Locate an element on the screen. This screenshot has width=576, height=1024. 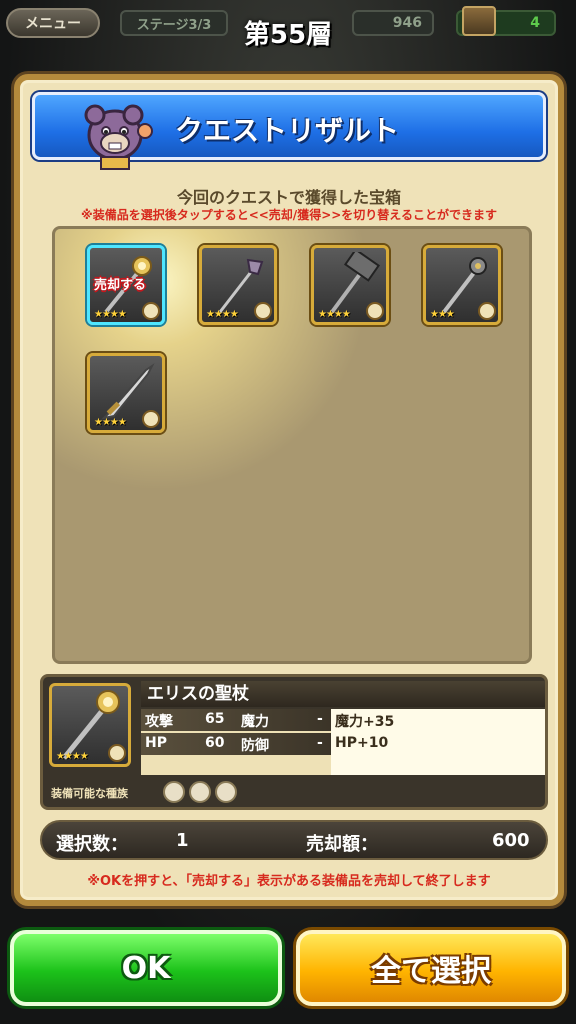
item-stats: 攻撃 65 魔力 - HP 60 防御 - is located at coordinates (236, 742).